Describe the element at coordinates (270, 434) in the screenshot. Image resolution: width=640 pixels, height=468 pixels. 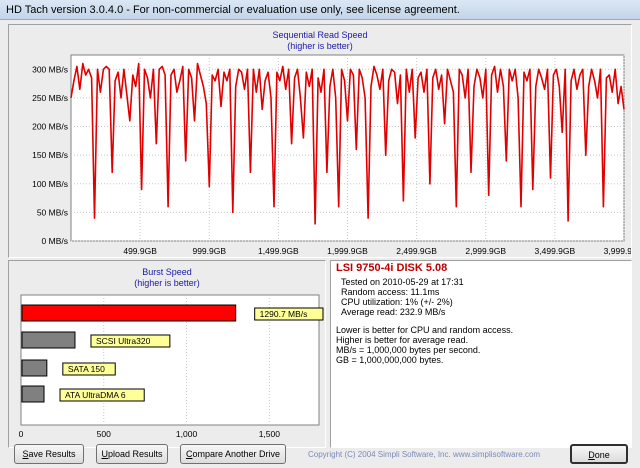
I see `burst-x-tick: 1,500` at that location.